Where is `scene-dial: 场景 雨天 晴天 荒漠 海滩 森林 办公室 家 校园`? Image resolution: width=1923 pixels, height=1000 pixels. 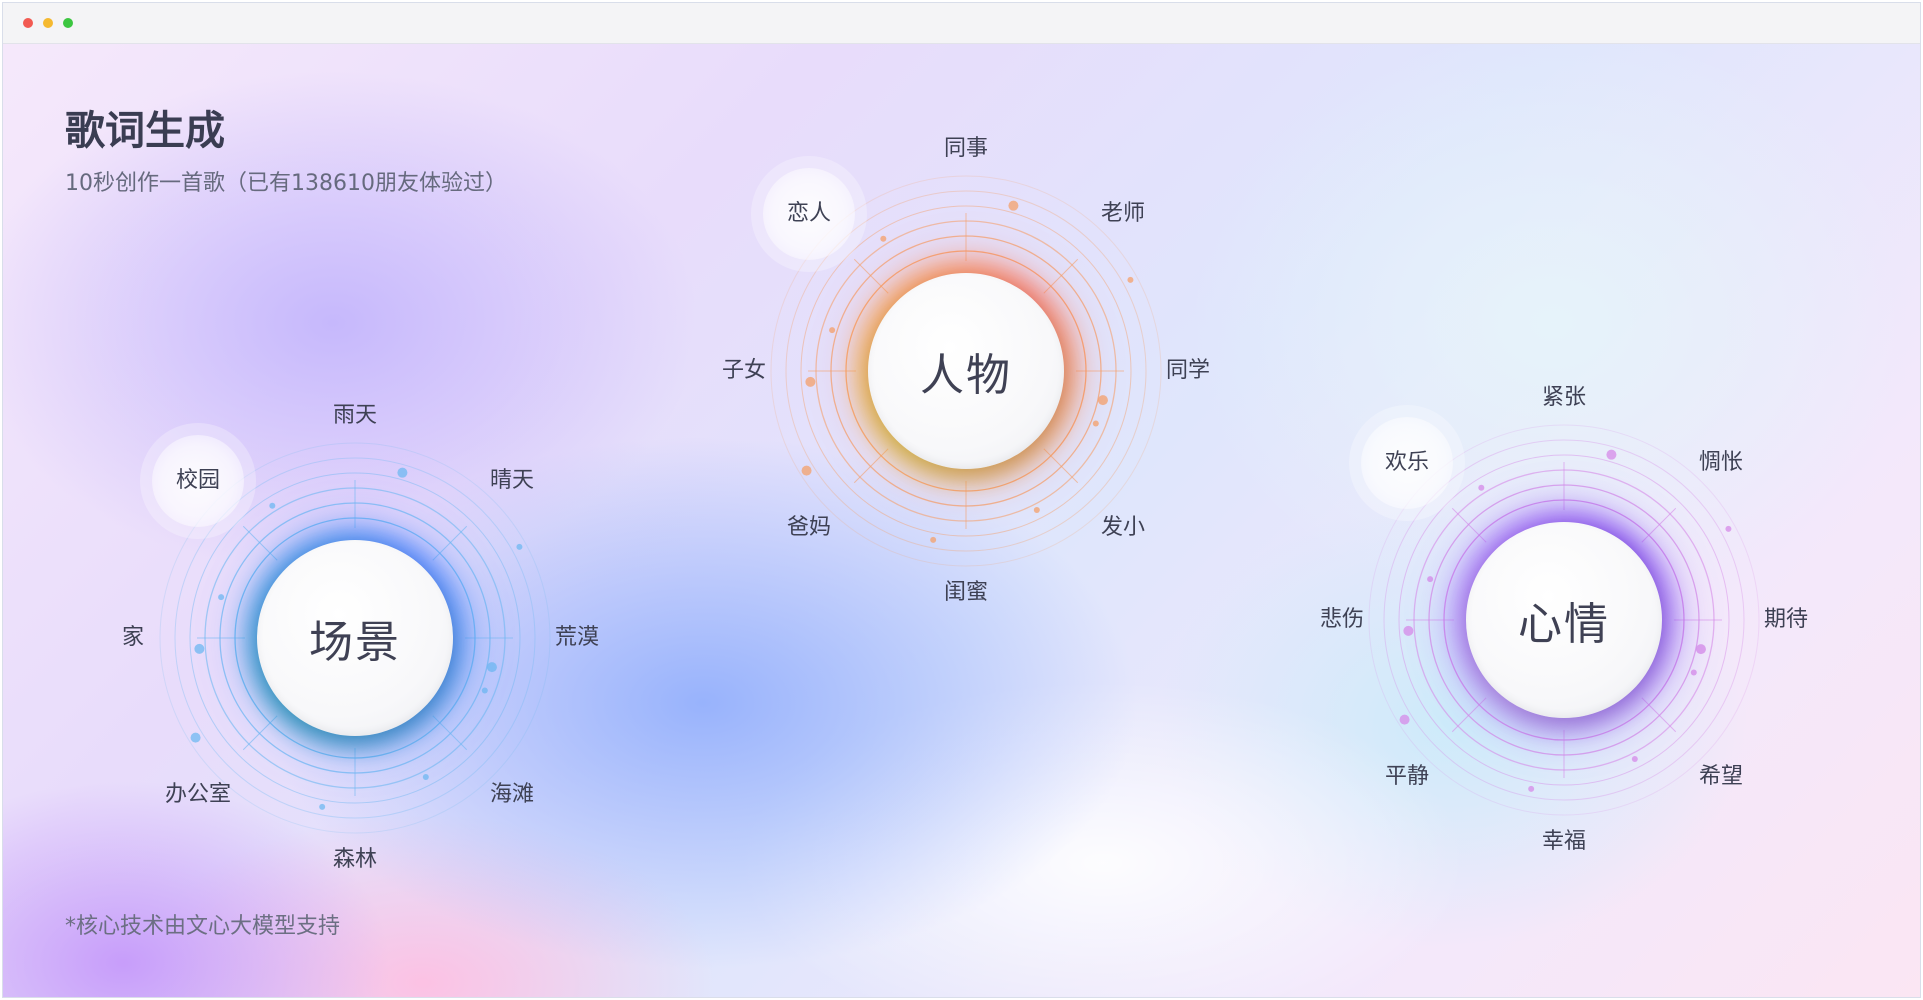
scene-dial: 场景 雨天 晴天 荒漠 海滩 森林 办公室 家 校园 is located at coordinates (360, 638).